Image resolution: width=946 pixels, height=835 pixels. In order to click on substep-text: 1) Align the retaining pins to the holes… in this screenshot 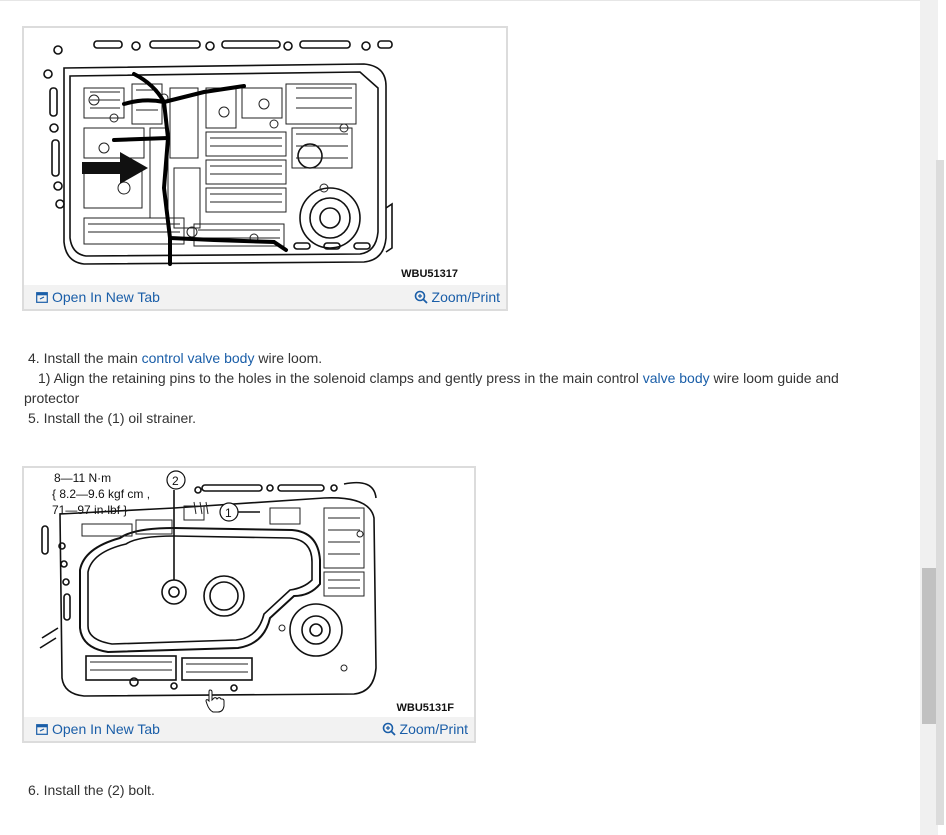, I will do `click(340, 378)`.